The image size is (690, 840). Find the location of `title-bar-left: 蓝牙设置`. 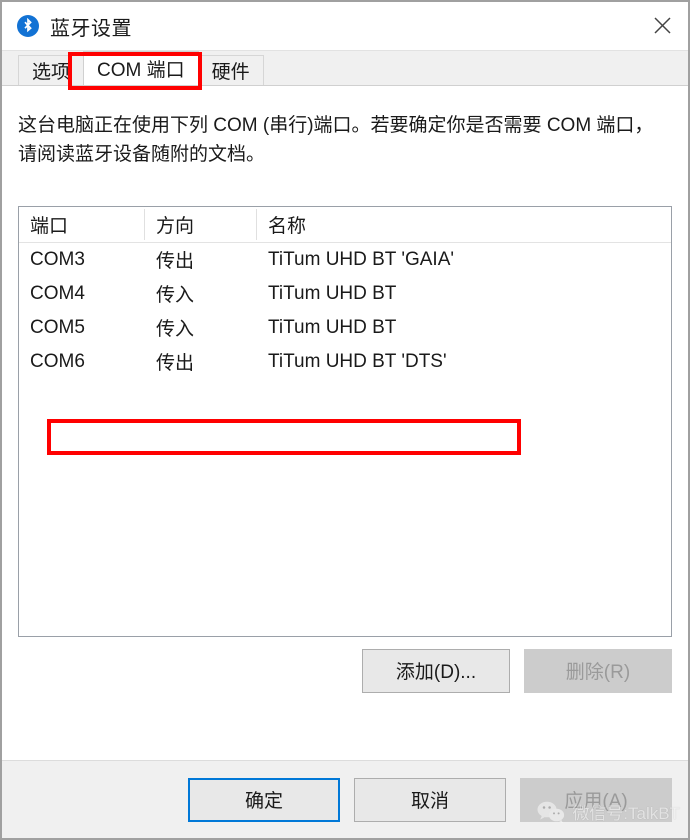

title-bar-left: 蓝牙设置 is located at coordinates (67, 26).